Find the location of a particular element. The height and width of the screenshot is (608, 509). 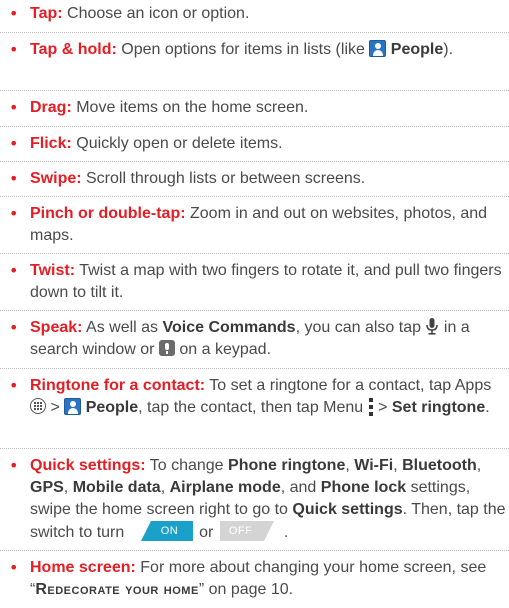

desc-tap-hold: Open options for items in lists (like is located at coordinates (243, 49).